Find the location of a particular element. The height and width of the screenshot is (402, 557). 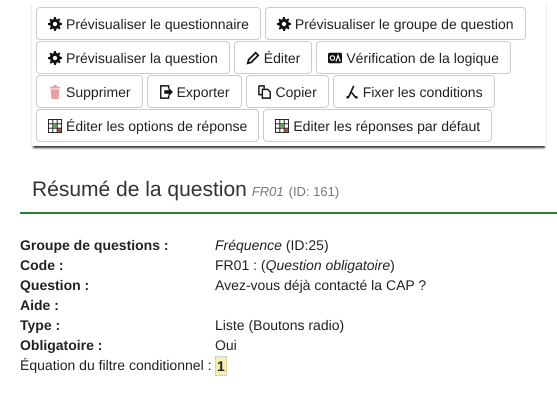

field-label: Obligatoire : is located at coordinates (62, 345).